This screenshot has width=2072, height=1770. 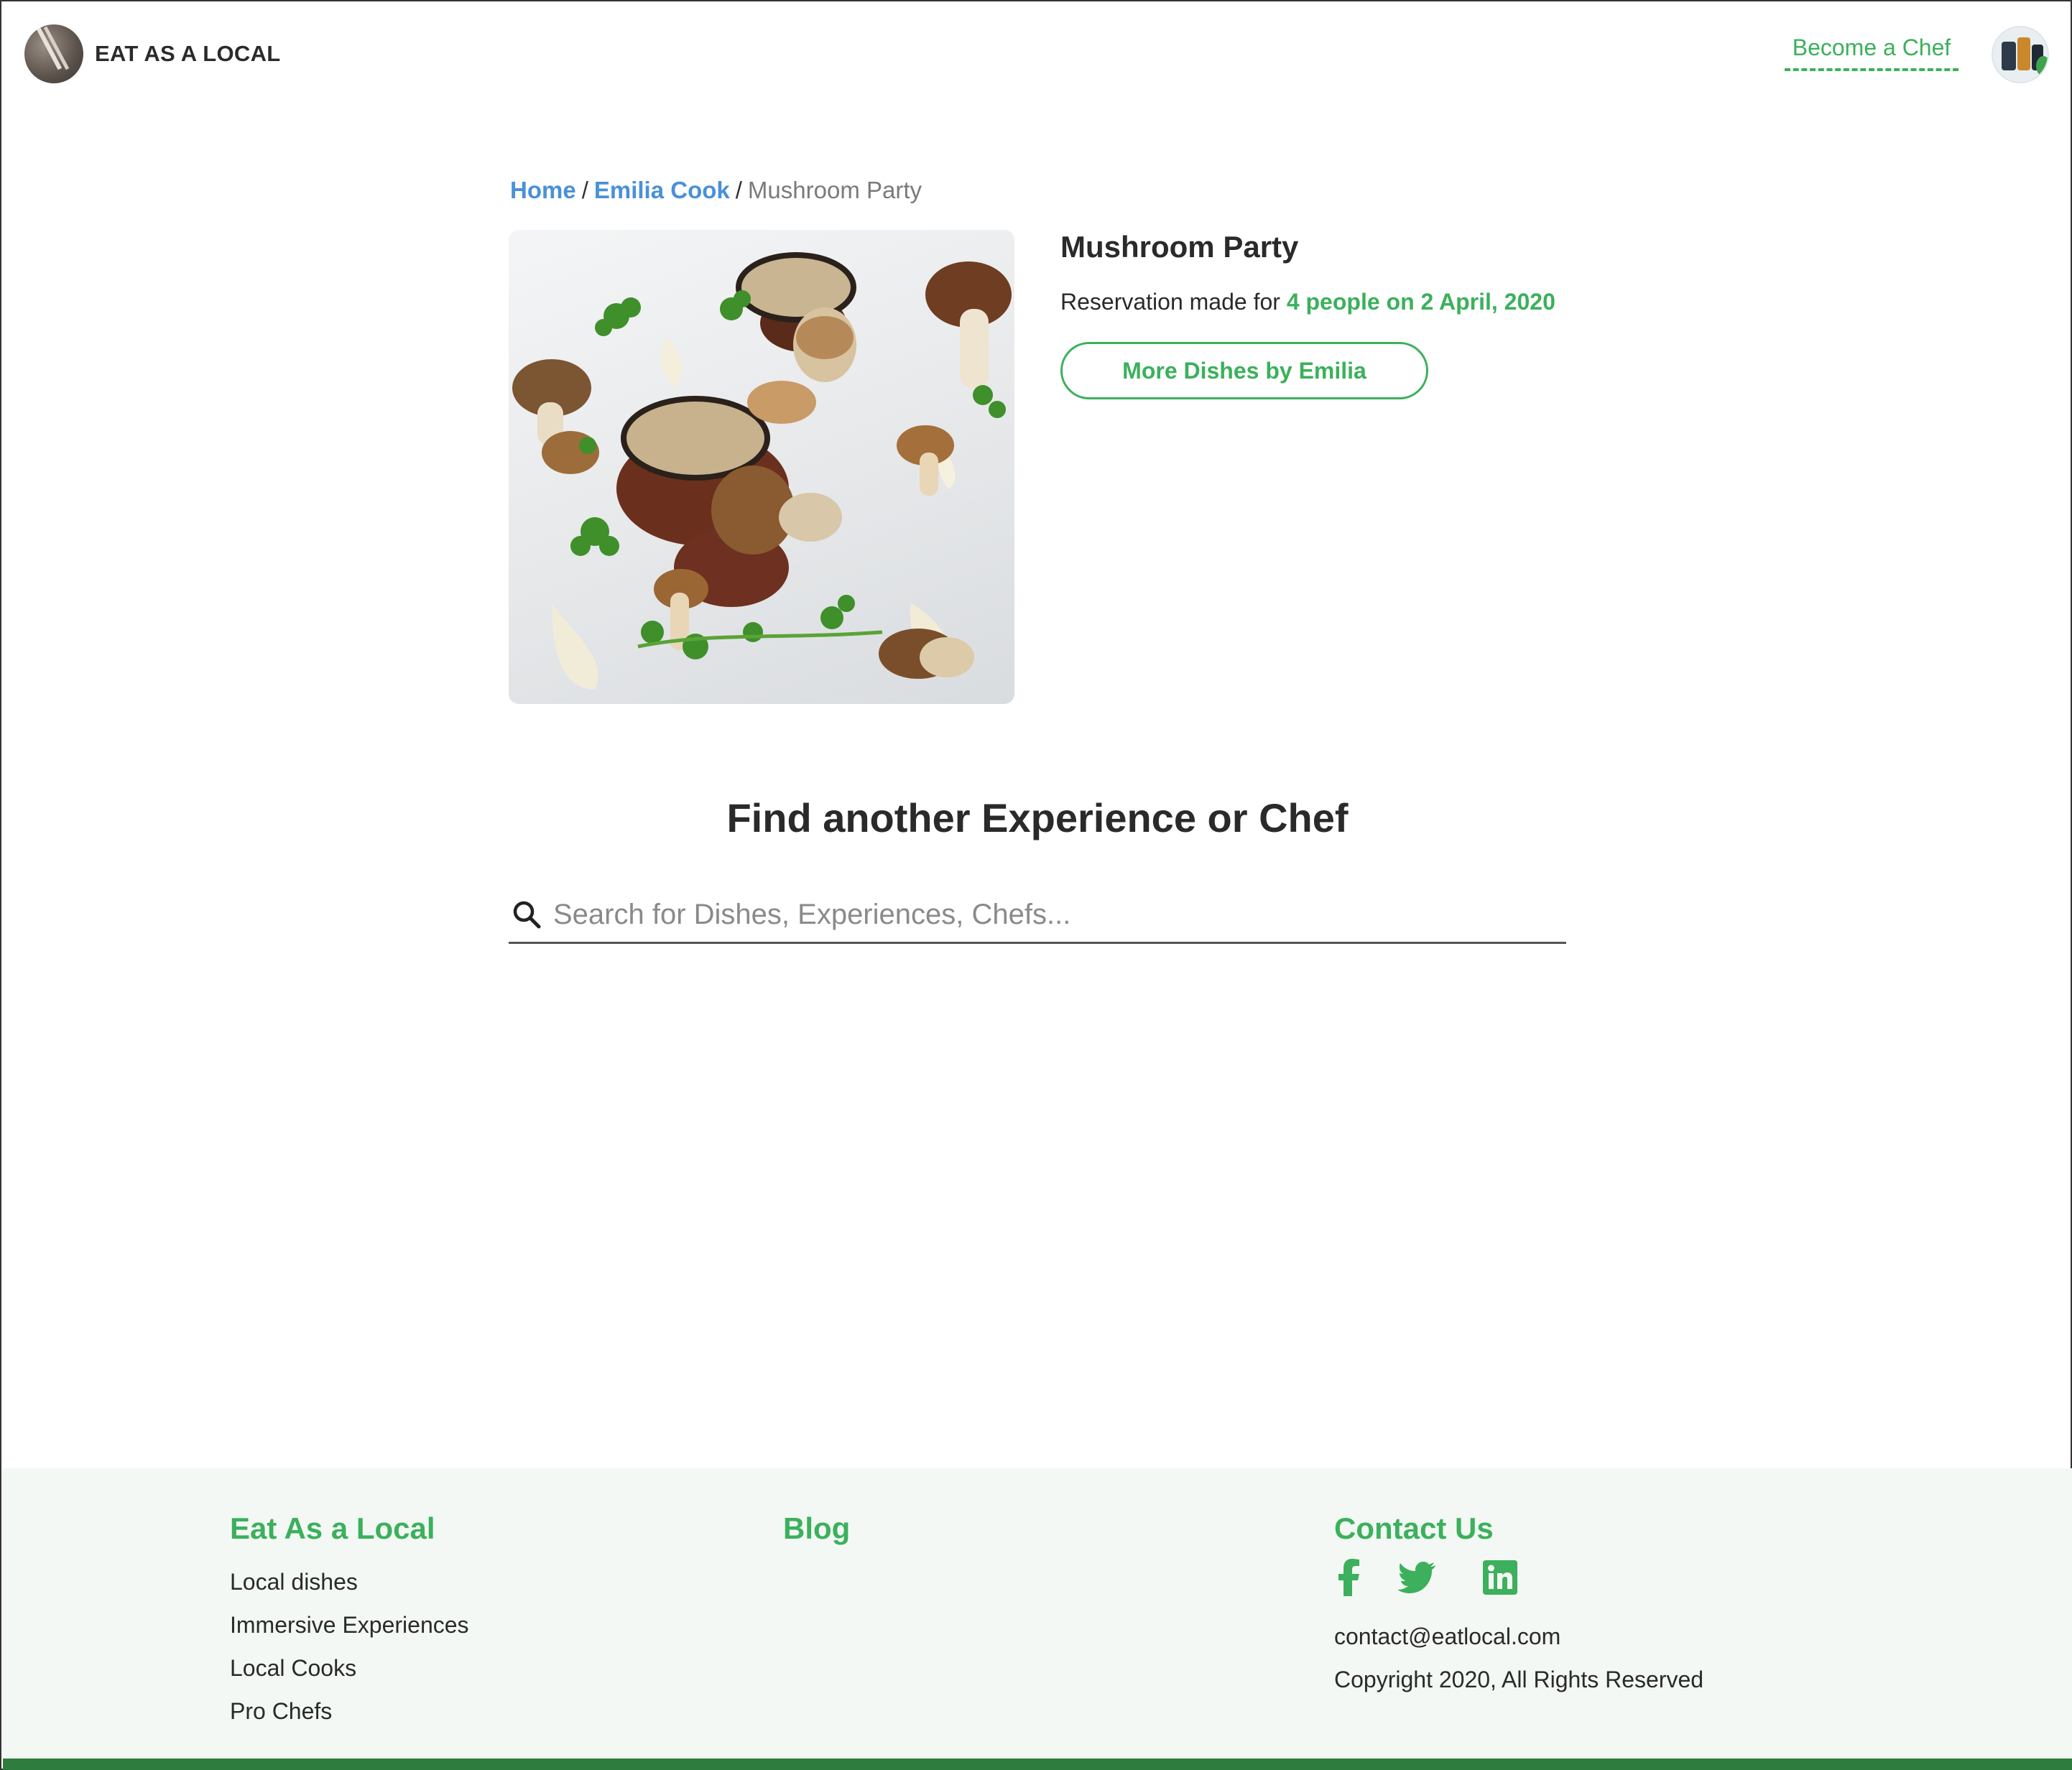 What do you see at coordinates (1872, 52) in the screenshot?
I see `become-chef-link: Become a Chef` at bounding box center [1872, 52].